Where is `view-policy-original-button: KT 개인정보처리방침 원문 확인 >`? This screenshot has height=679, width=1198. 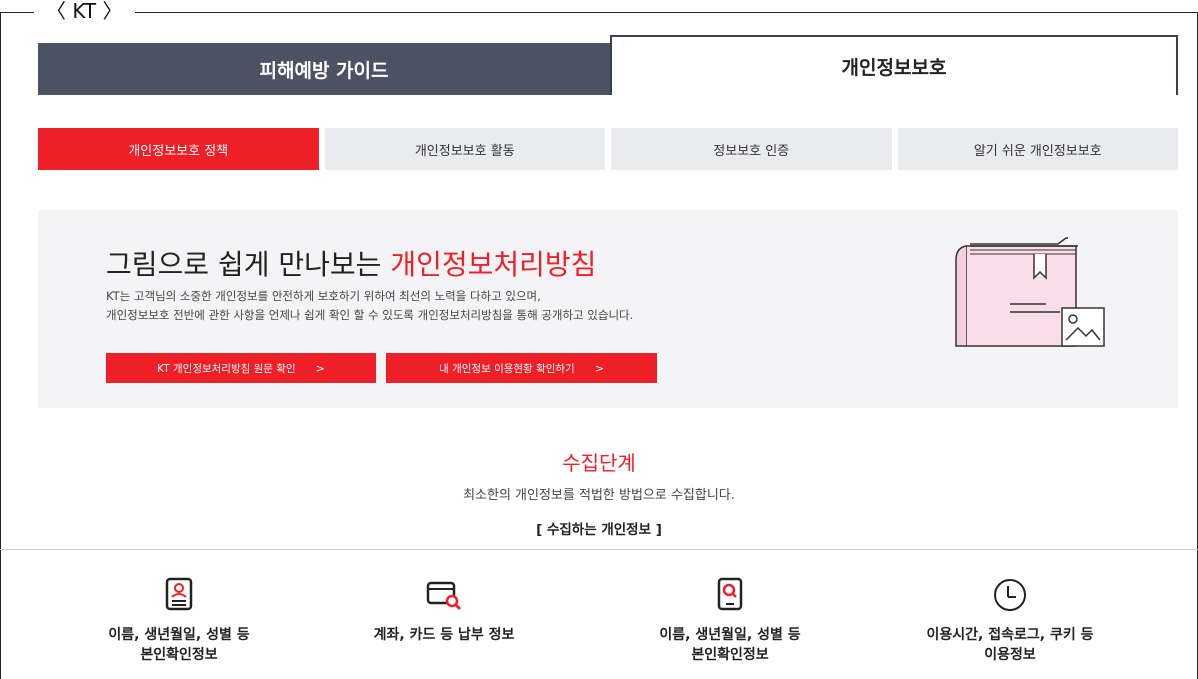
view-policy-original-button: KT 개인정보처리방침 원문 확인 > is located at coordinates (241, 368).